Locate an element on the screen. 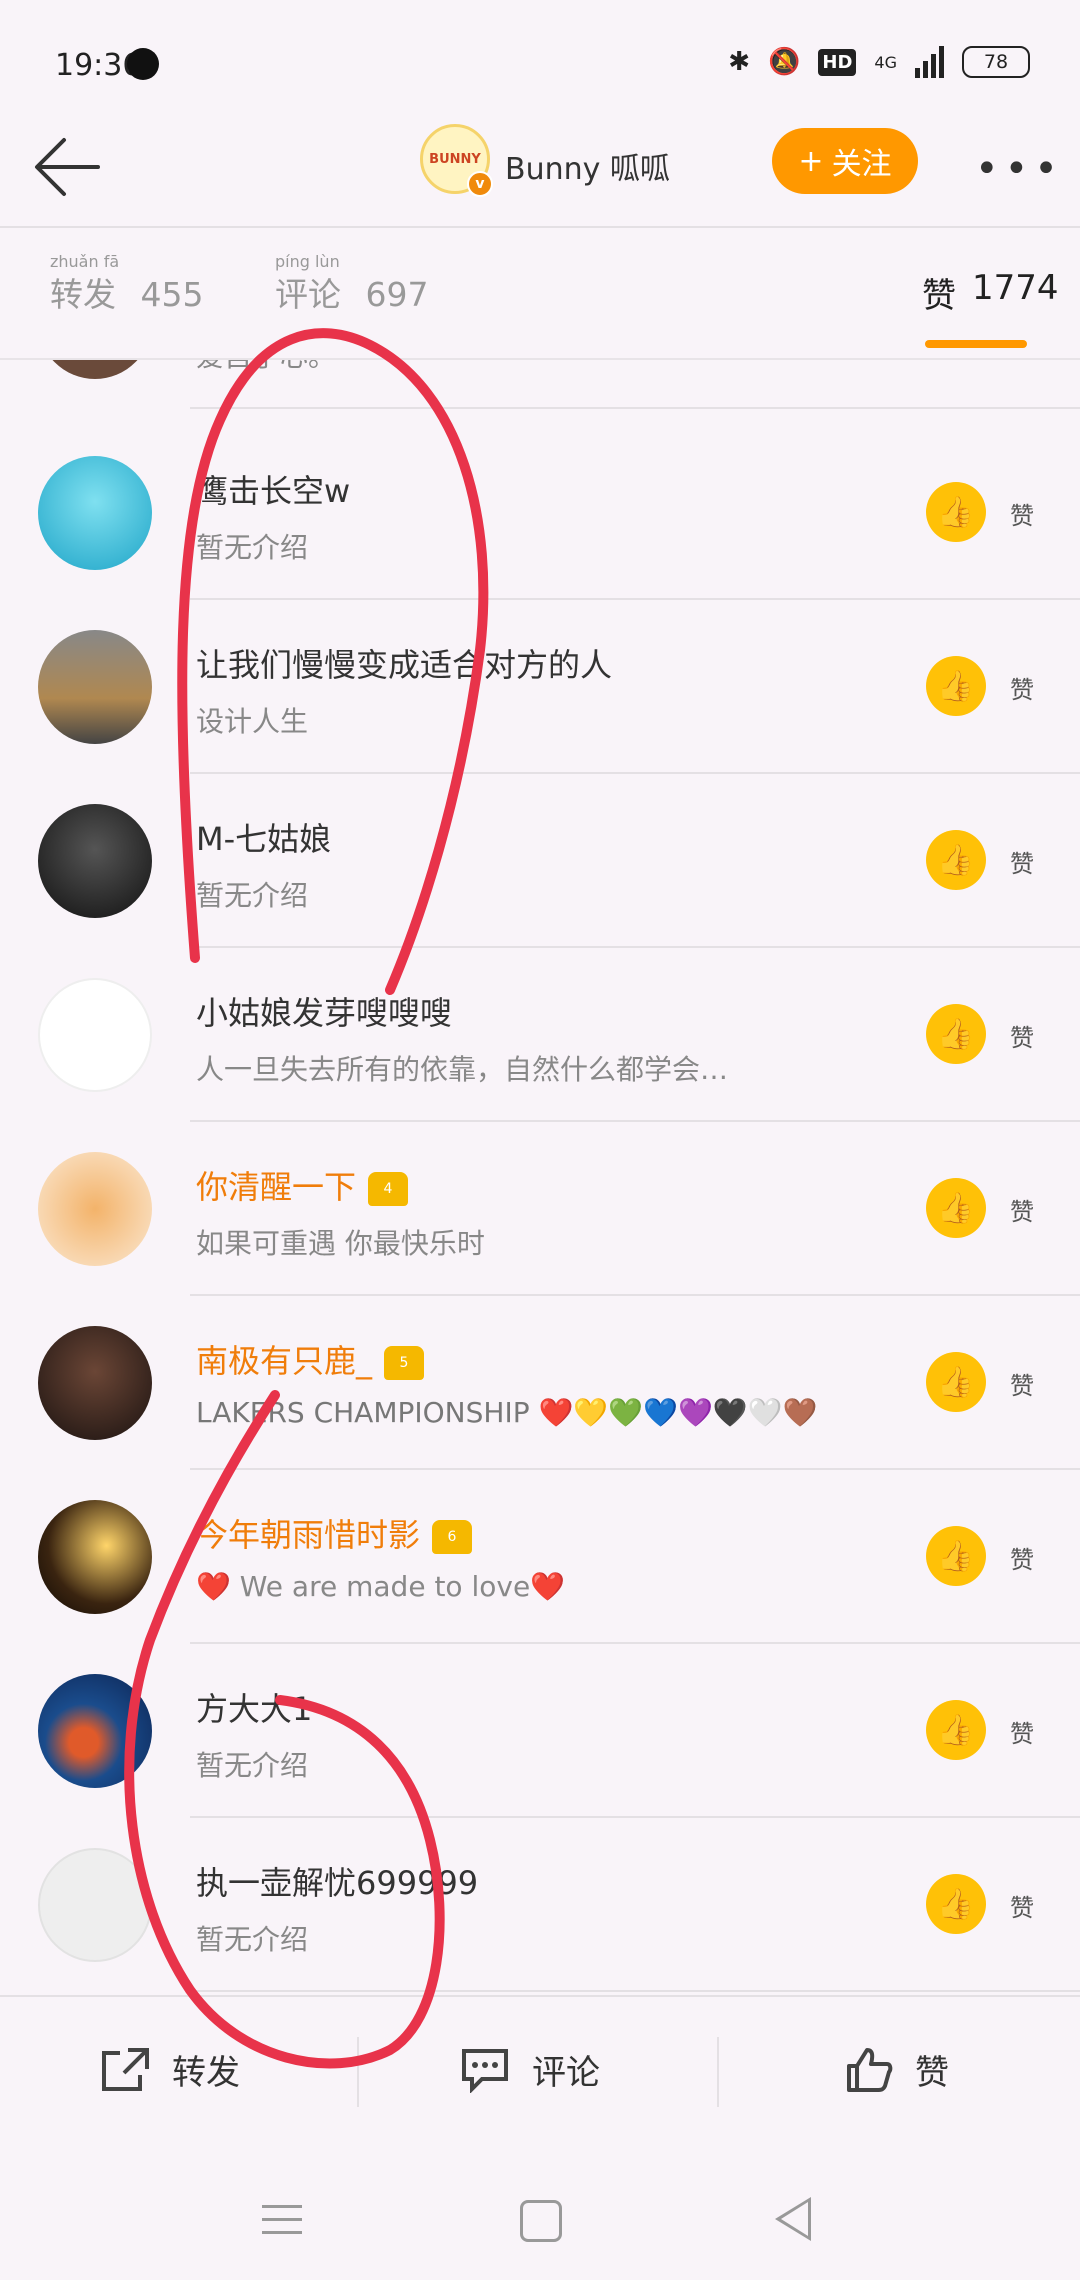 This screenshot has width=1080, height=2280. back-arrow-icon is located at coordinates (68, 167).